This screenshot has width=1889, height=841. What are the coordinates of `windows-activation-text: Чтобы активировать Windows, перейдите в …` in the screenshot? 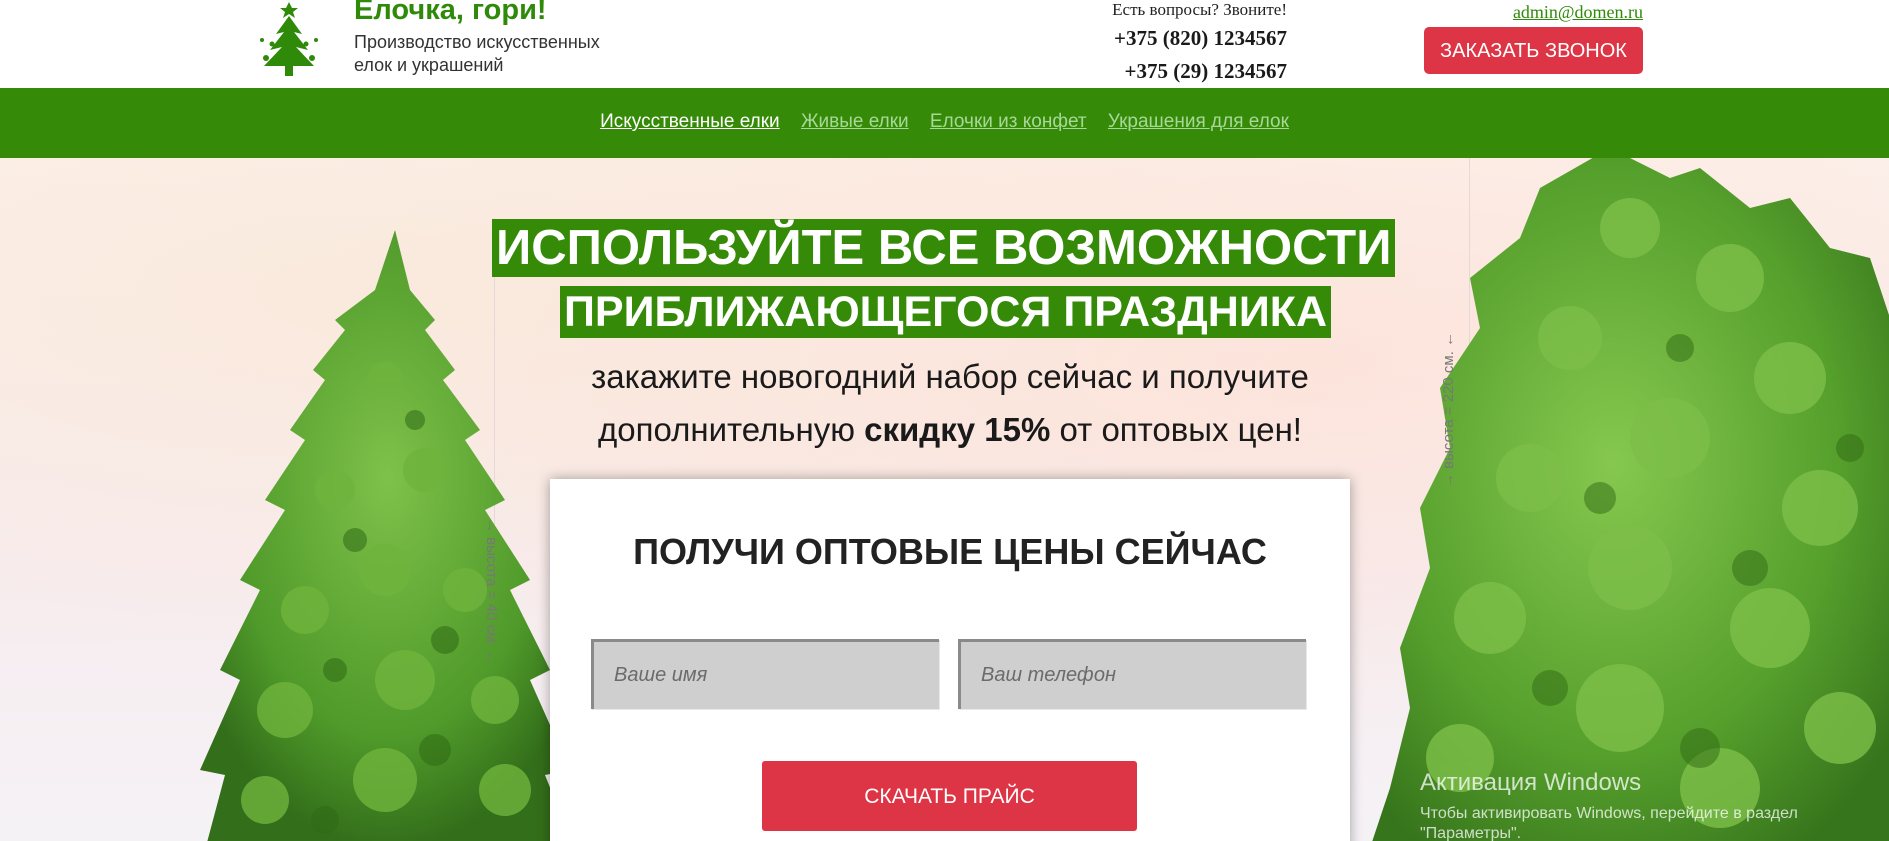 It's located at (1609, 822).